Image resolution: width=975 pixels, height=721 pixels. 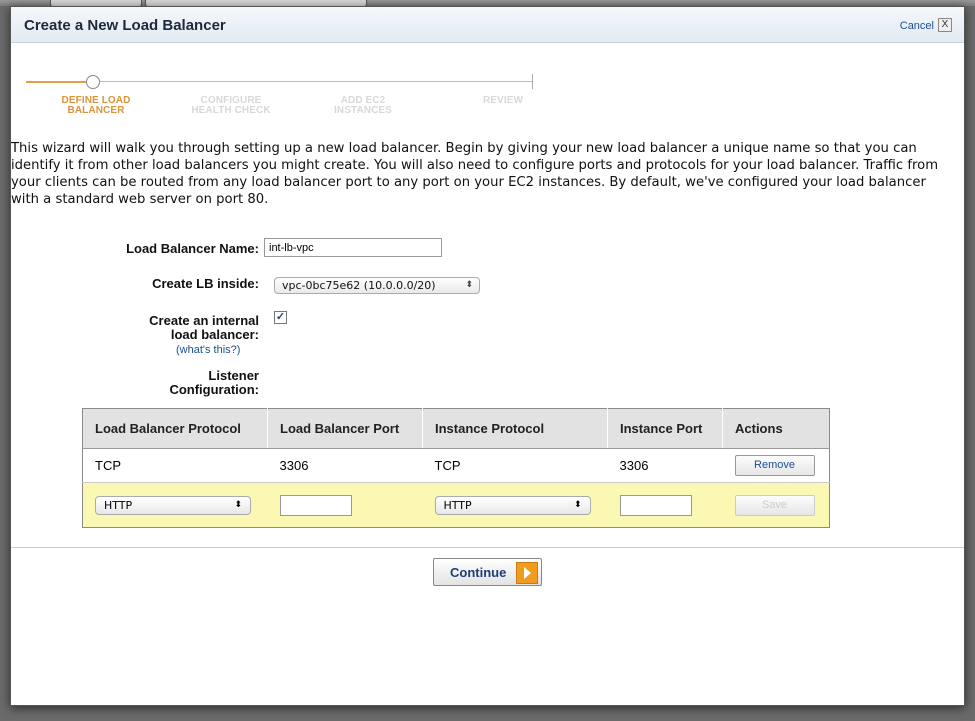 I want to click on row-instance-protocol: TCP, so click(x=515, y=465).